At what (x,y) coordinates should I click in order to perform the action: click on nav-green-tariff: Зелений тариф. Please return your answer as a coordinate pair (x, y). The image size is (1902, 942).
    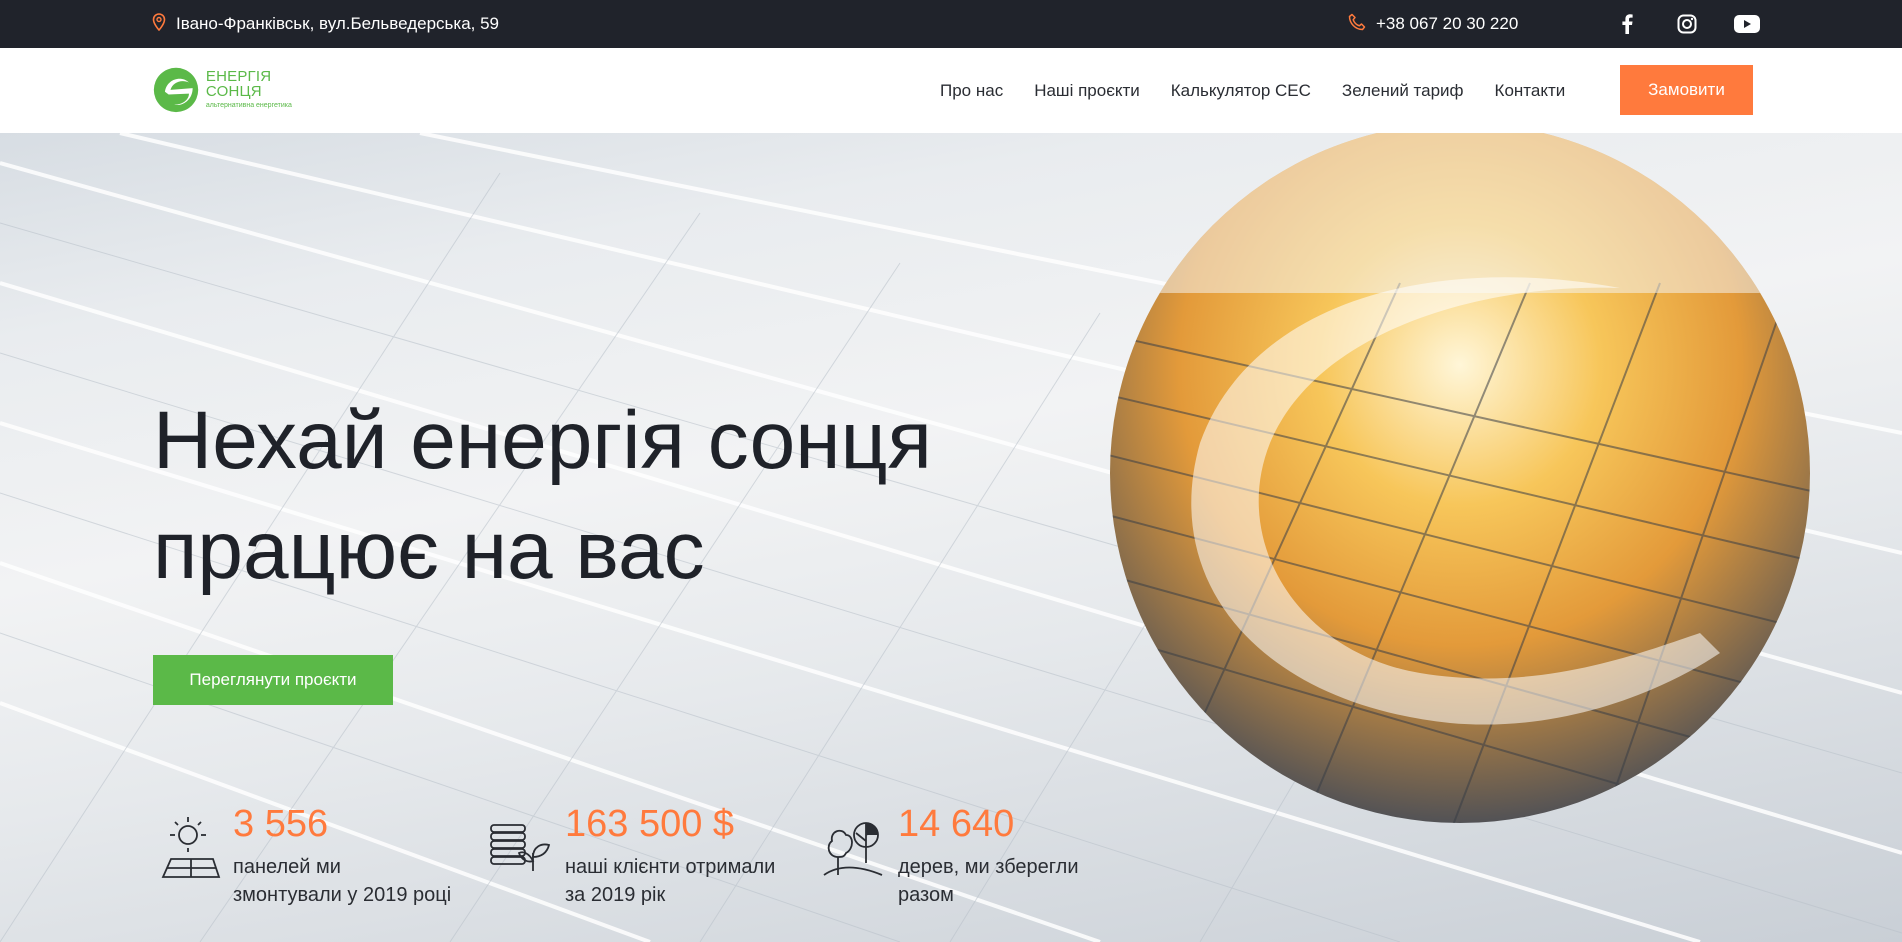
    Looking at the image, I should click on (1403, 91).